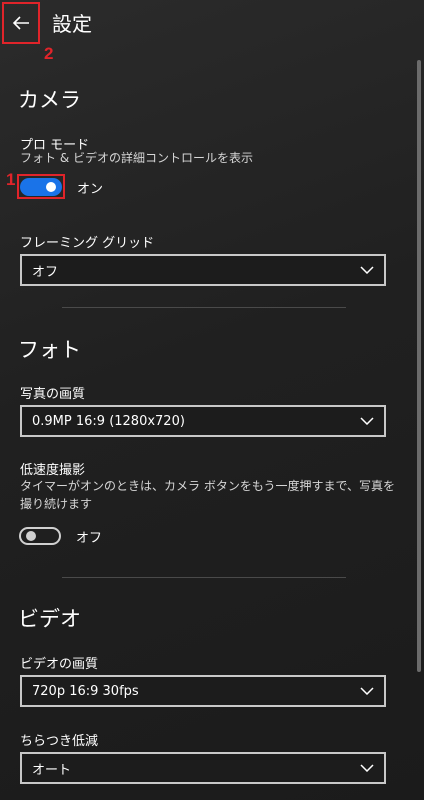 This screenshot has width=424, height=800. Describe the element at coordinates (52, 770) in the screenshot. I see `flicker-reduction-value: オート` at that location.